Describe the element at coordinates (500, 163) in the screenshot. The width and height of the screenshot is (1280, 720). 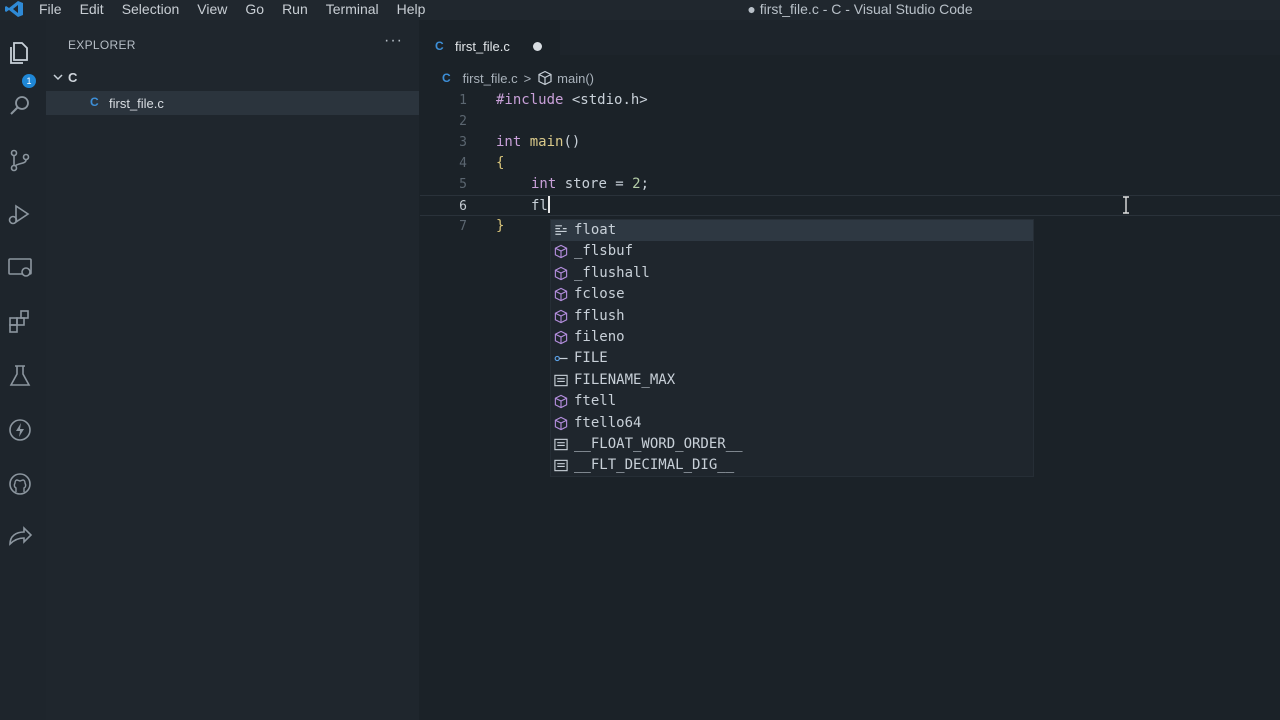
I see `code-text: {` at that location.